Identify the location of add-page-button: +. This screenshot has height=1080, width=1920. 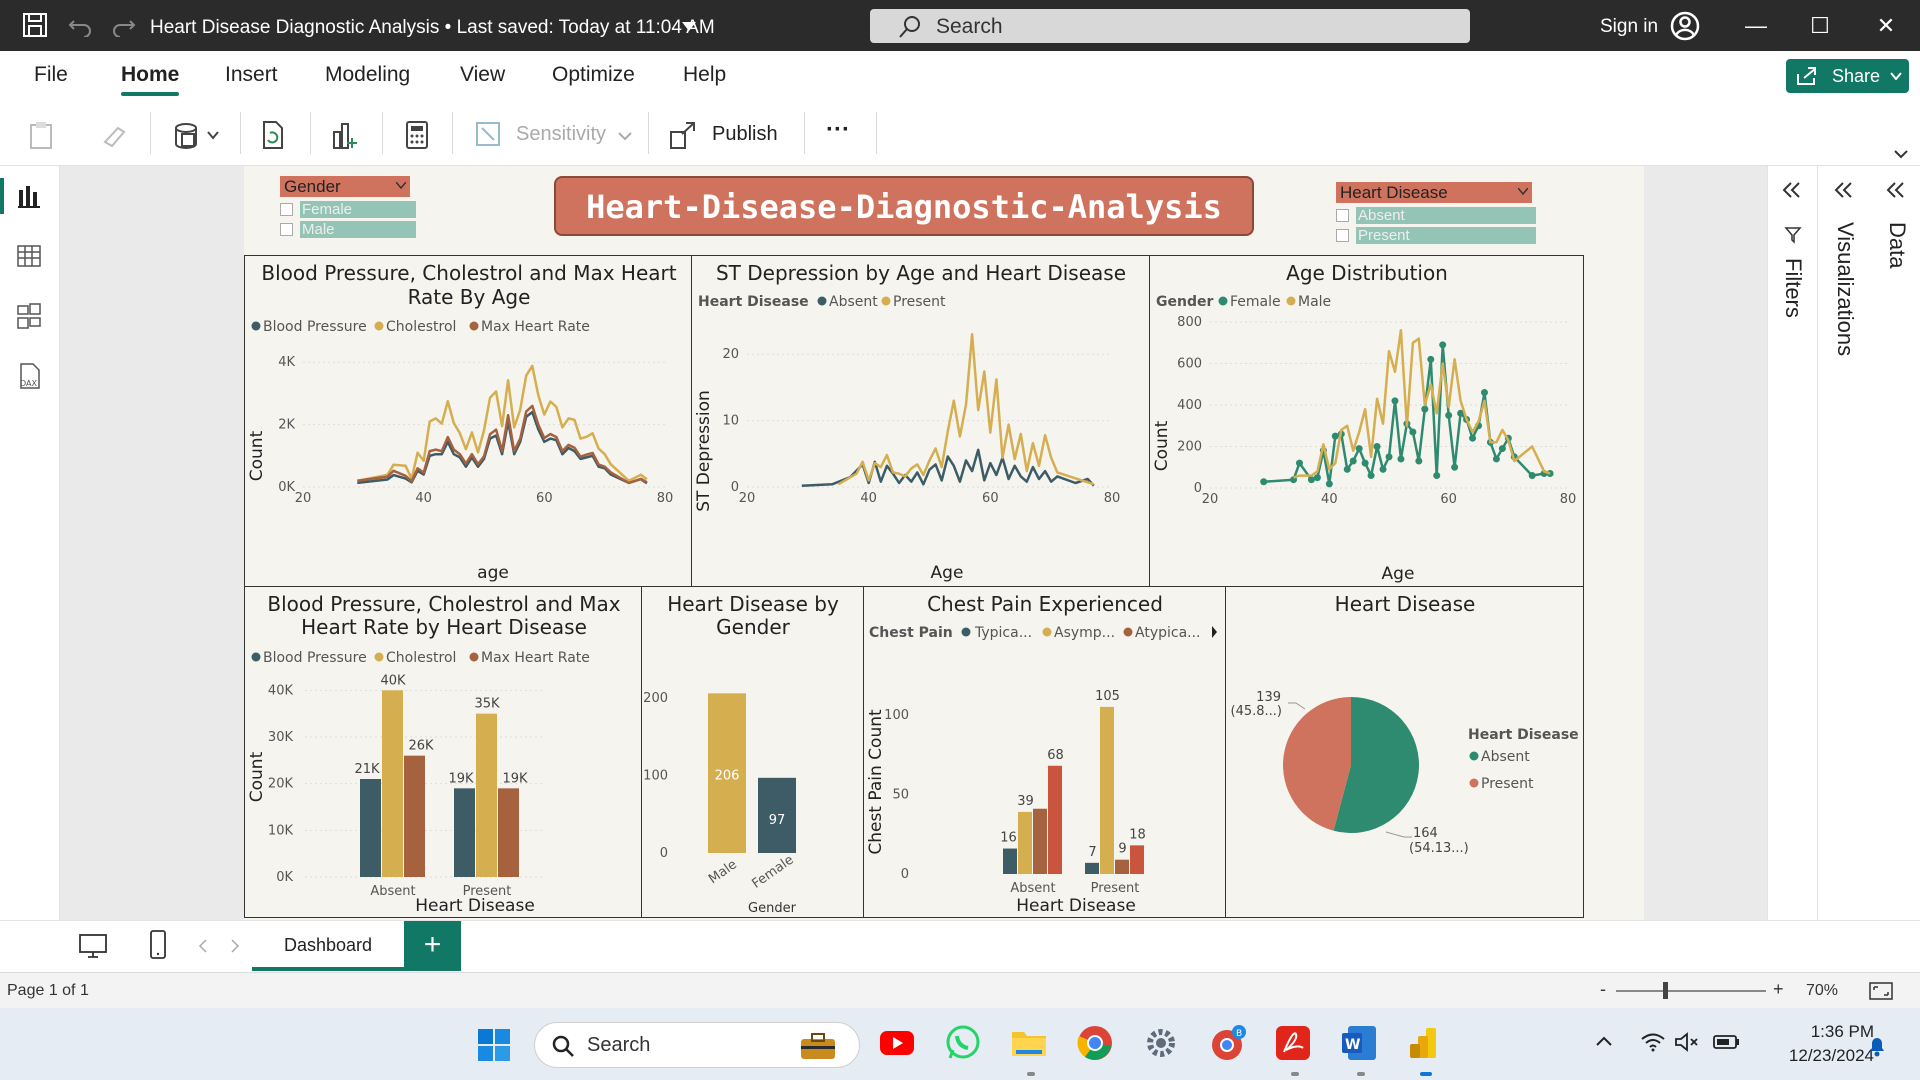
(432, 946).